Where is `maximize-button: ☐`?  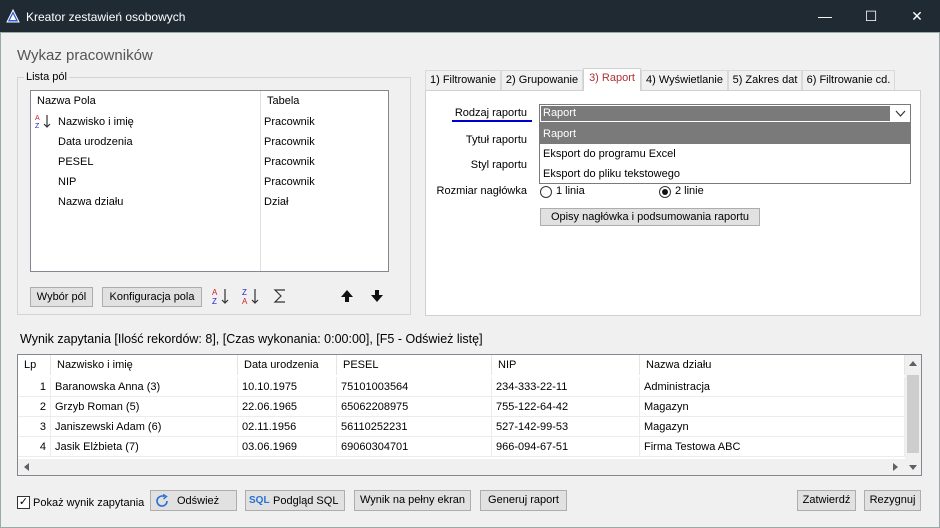 maximize-button: ☐ is located at coordinates (871, 16).